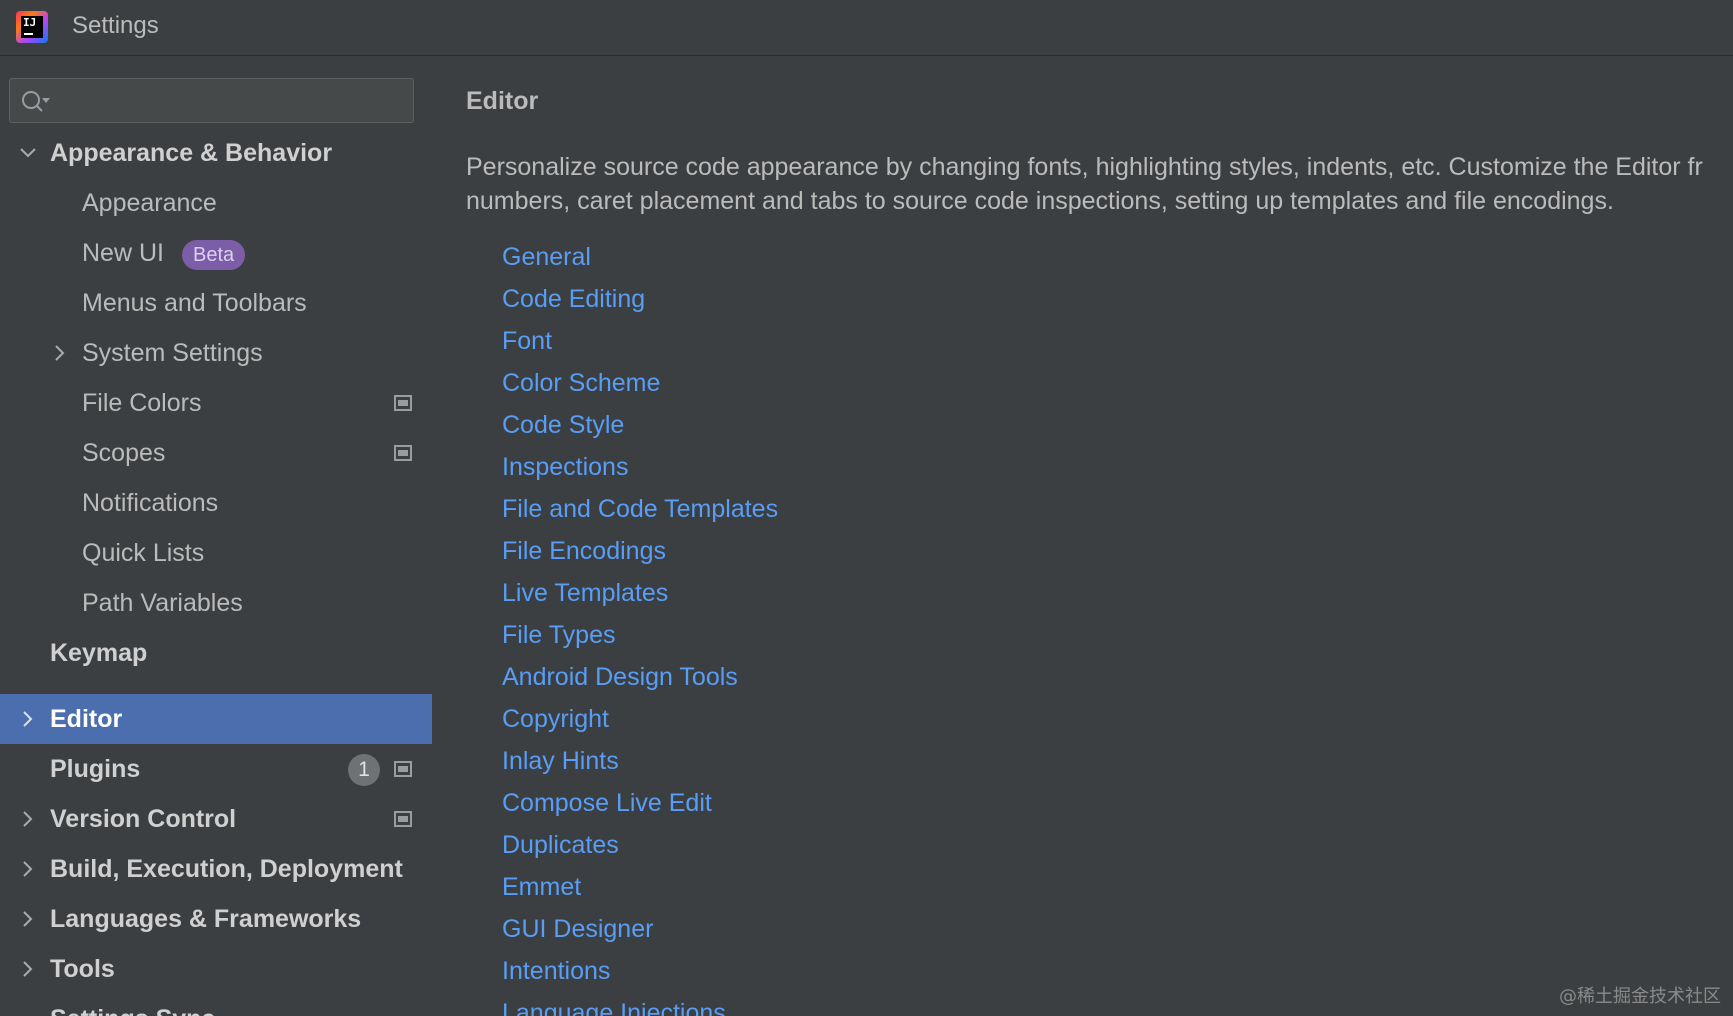  I want to click on page-title: Editor, so click(502, 101).